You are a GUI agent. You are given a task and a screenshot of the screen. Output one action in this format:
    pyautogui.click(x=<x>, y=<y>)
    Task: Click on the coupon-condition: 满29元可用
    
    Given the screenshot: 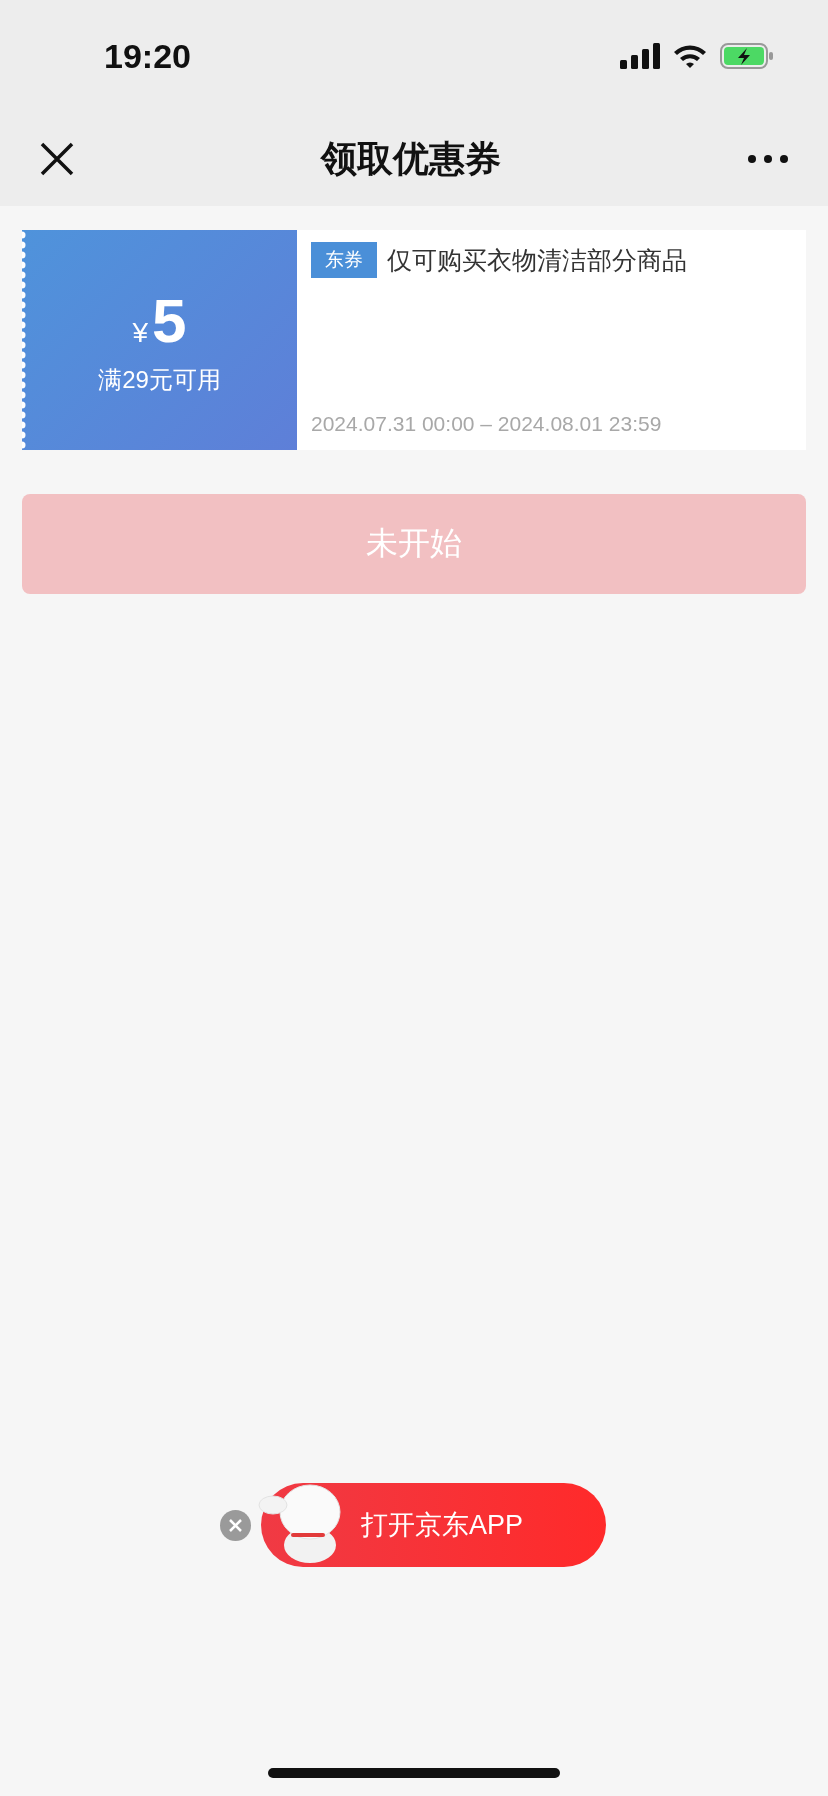 What is the action you would take?
    pyautogui.click(x=159, y=379)
    